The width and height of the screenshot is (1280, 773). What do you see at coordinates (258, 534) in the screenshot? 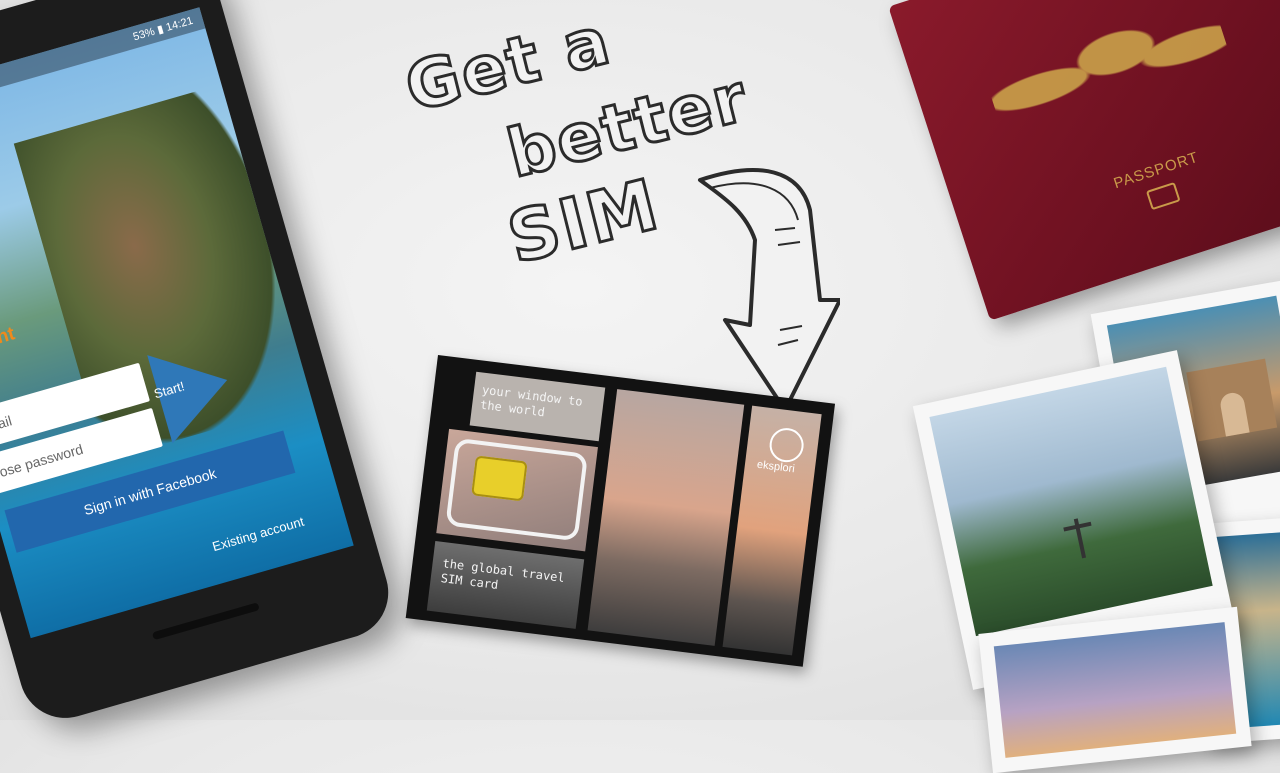
I see `existing-account-link: Existing account` at bounding box center [258, 534].